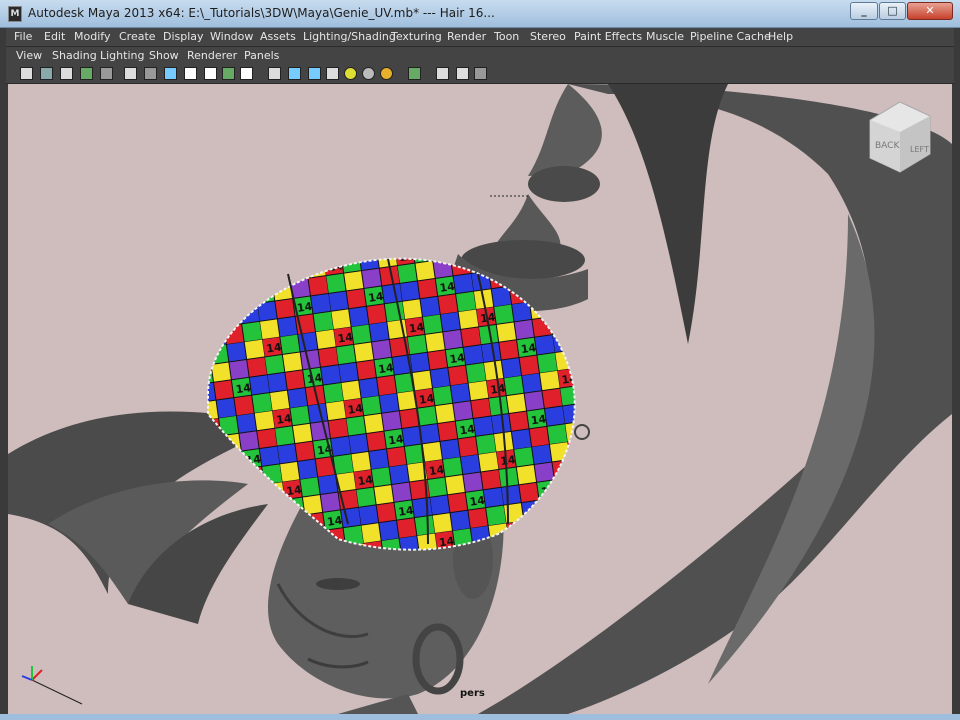 The image size is (960, 720). I want to click on viewcube-side-label: LEFT, so click(919, 149).